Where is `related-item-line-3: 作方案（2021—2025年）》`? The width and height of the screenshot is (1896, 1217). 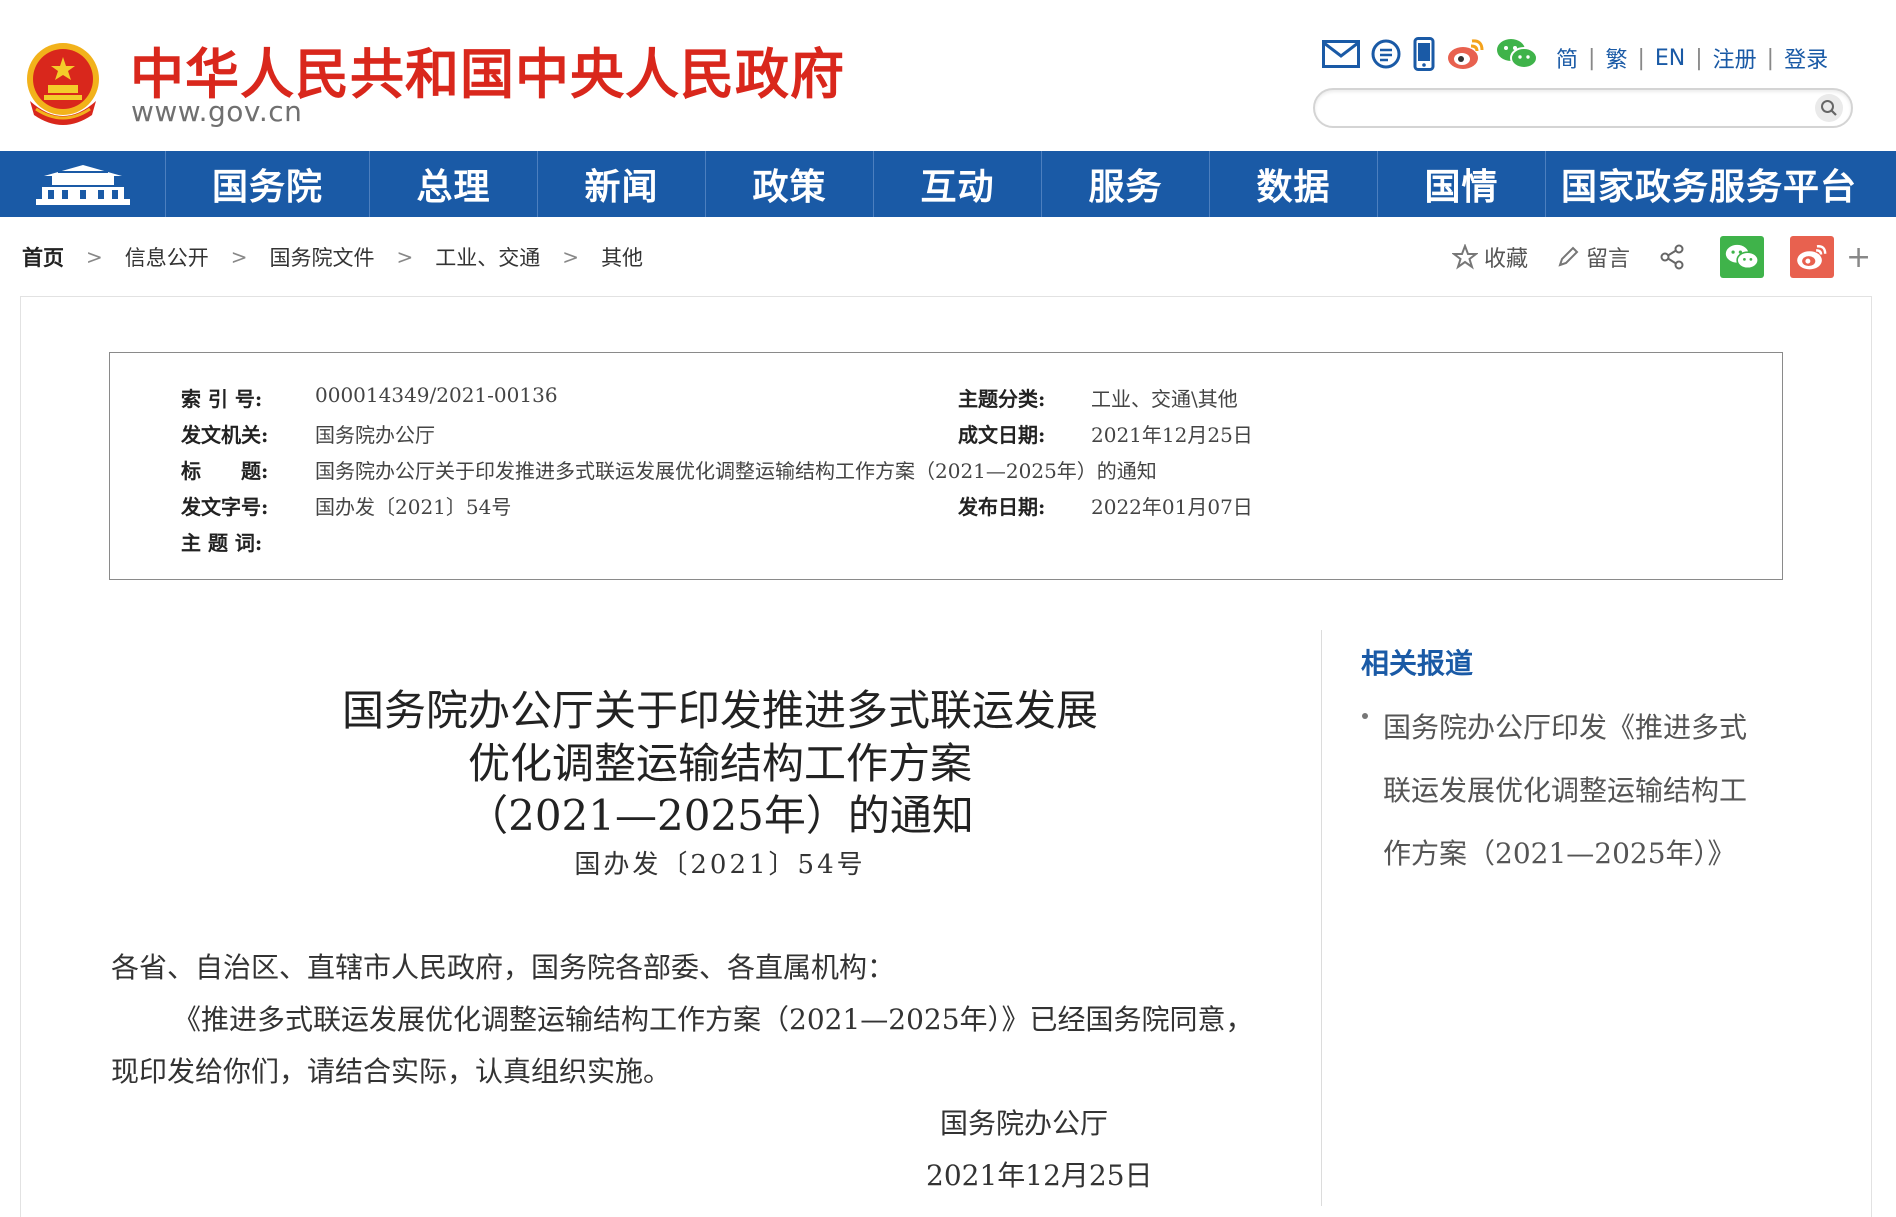 related-item-line-3: 作方案（2021—2025年）》 is located at coordinates (1559, 852).